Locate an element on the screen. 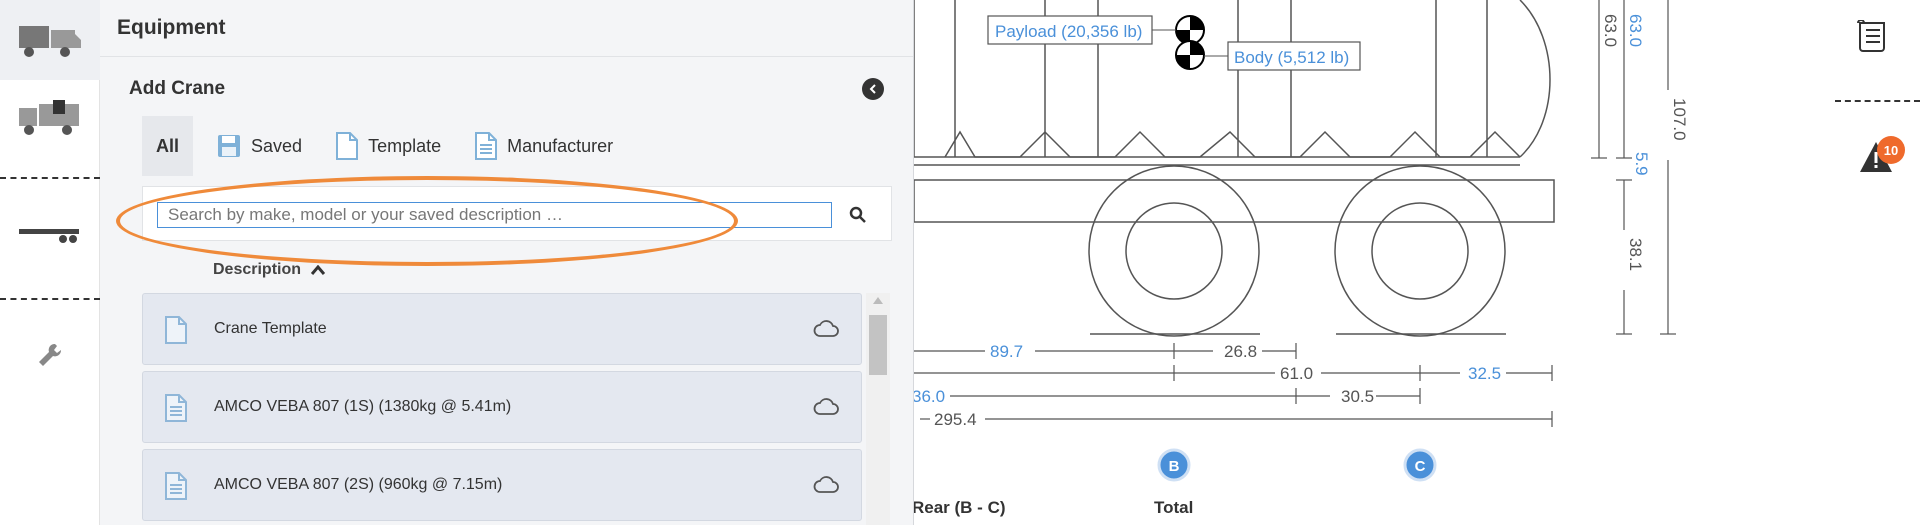 This screenshot has width=1920, height=525. tab-all: All is located at coordinates (168, 146).